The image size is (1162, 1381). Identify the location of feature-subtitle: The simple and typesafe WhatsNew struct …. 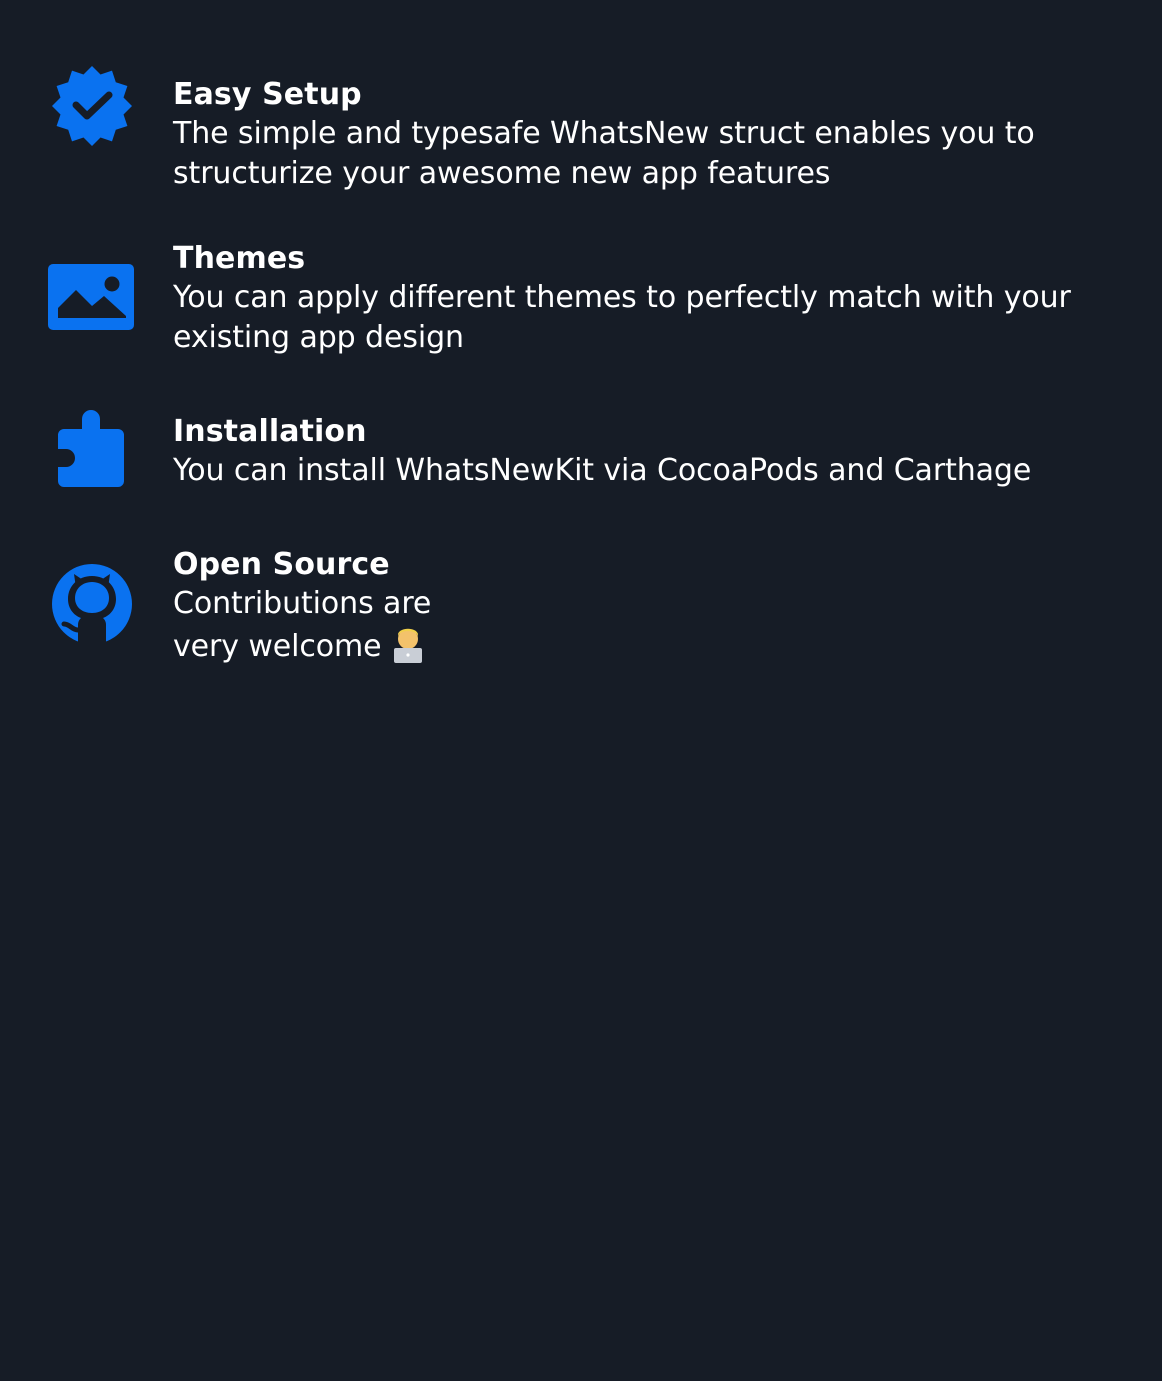
(604, 153).